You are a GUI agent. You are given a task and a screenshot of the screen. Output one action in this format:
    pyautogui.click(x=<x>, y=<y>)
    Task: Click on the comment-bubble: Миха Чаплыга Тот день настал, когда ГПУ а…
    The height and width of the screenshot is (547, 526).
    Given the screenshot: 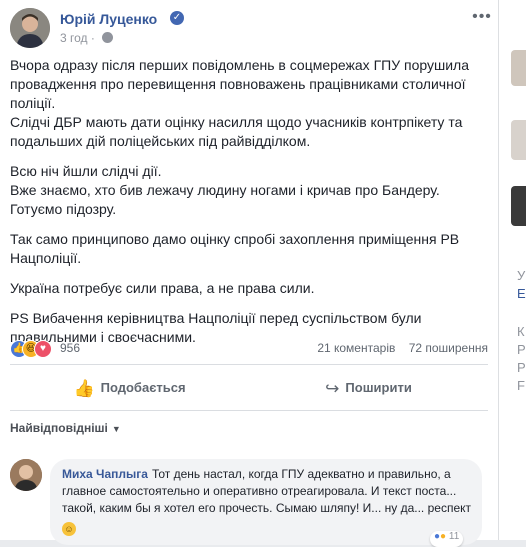 What is the action you would take?
    pyautogui.click(x=266, y=502)
    